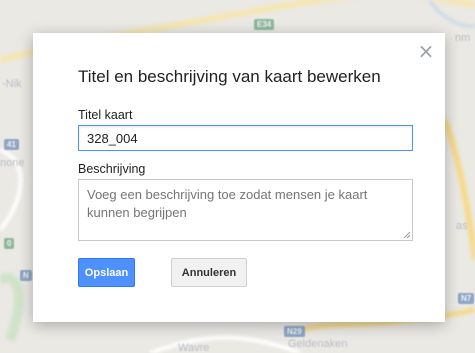  Describe the element at coordinates (462, 226) in the screenshot. I see `map-label: as` at that location.